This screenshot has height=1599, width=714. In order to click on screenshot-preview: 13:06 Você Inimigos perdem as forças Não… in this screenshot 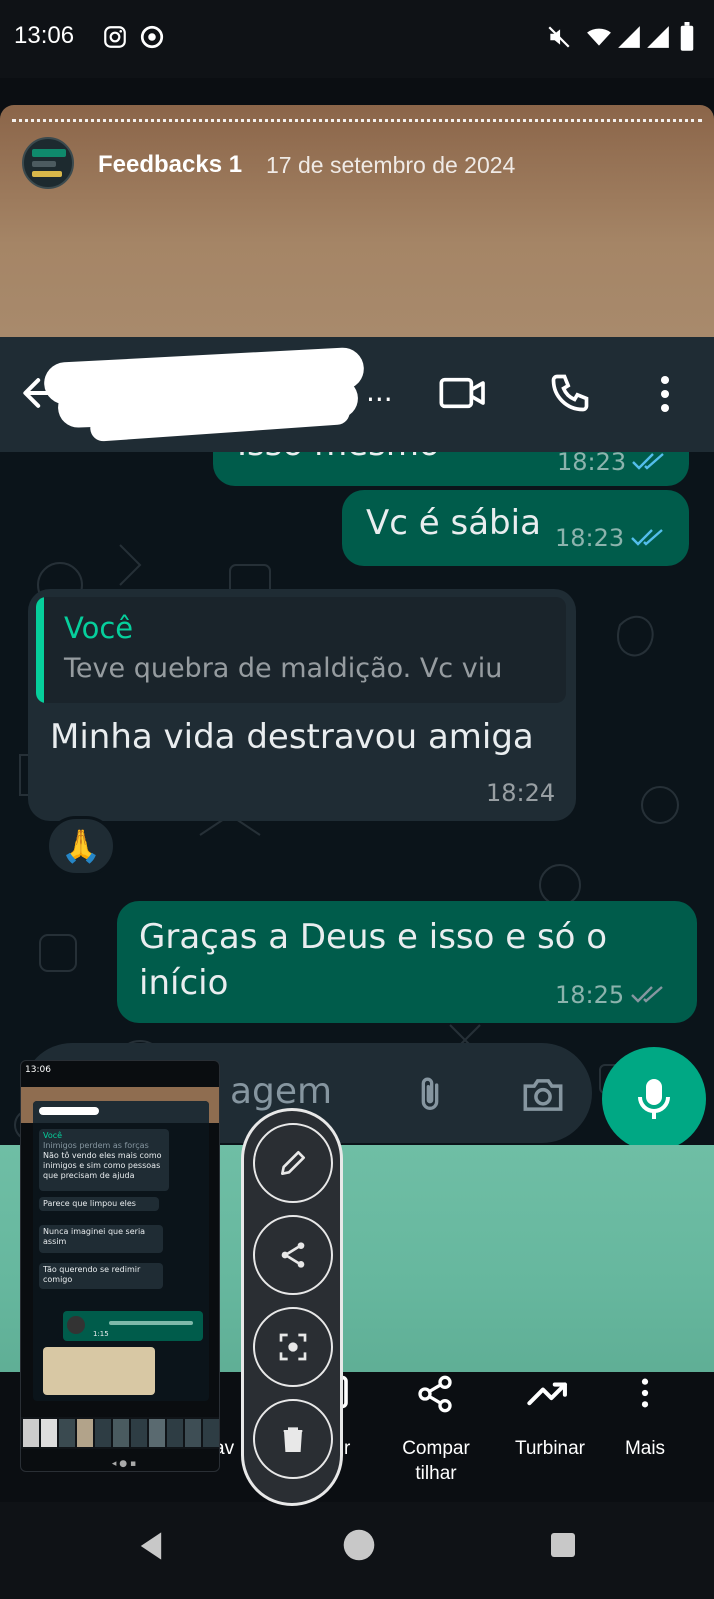, I will do `click(120, 1266)`.